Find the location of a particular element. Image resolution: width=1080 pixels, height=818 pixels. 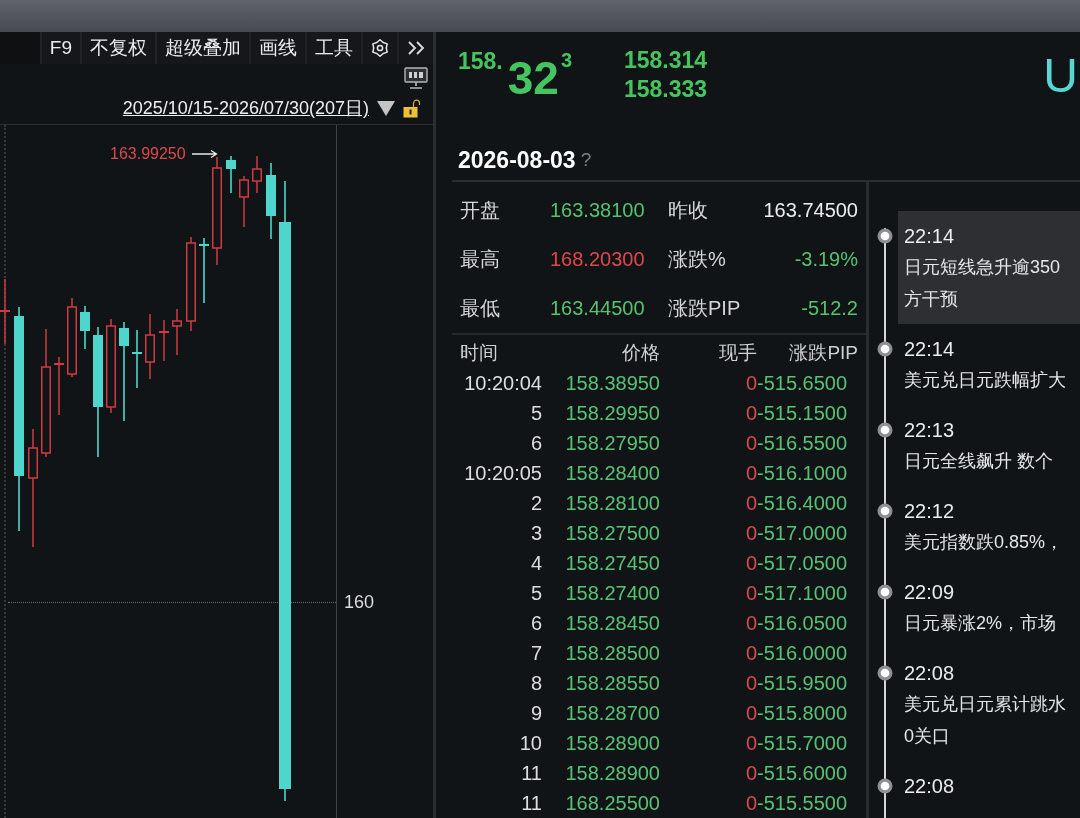

column-header: 涨跌PIP is located at coordinates (823, 353).